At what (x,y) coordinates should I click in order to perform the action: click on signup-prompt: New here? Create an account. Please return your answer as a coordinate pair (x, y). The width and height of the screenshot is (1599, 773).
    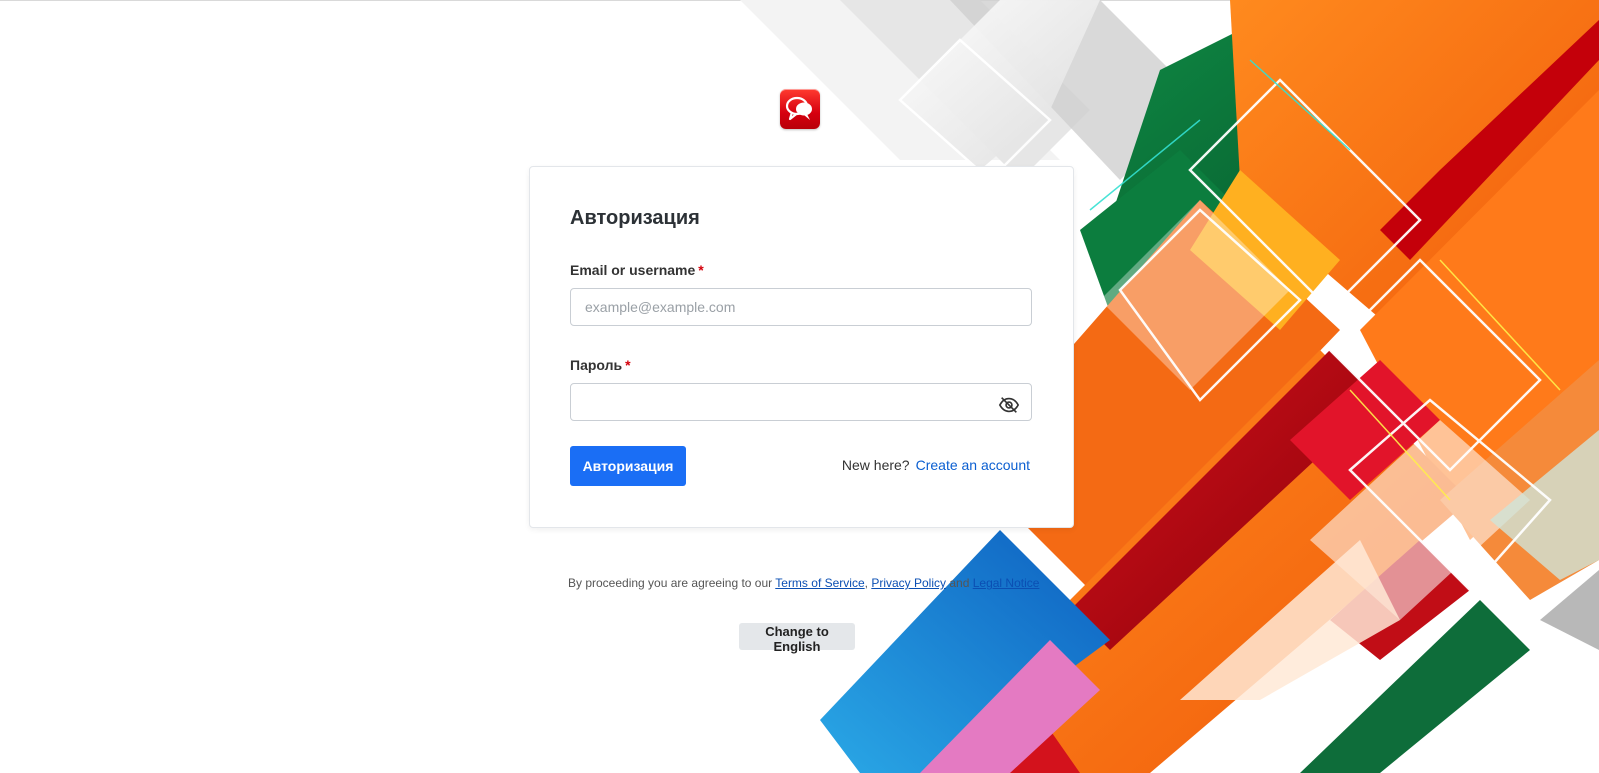
    Looking at the image, I should click on (936, 465).